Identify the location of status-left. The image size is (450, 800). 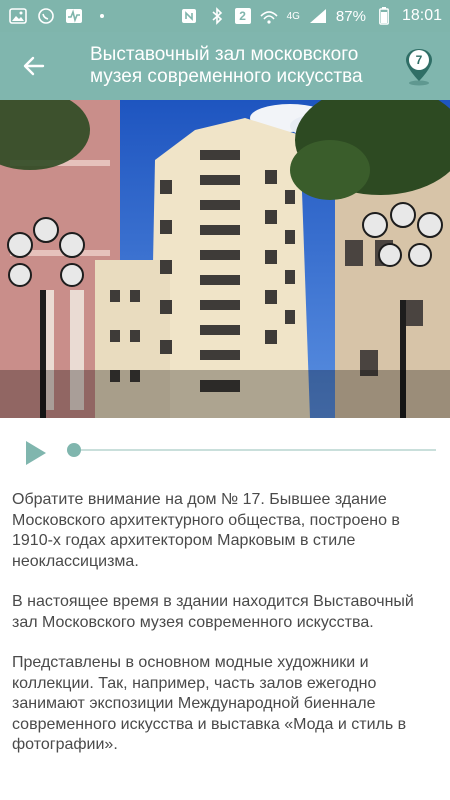
(60, 16).